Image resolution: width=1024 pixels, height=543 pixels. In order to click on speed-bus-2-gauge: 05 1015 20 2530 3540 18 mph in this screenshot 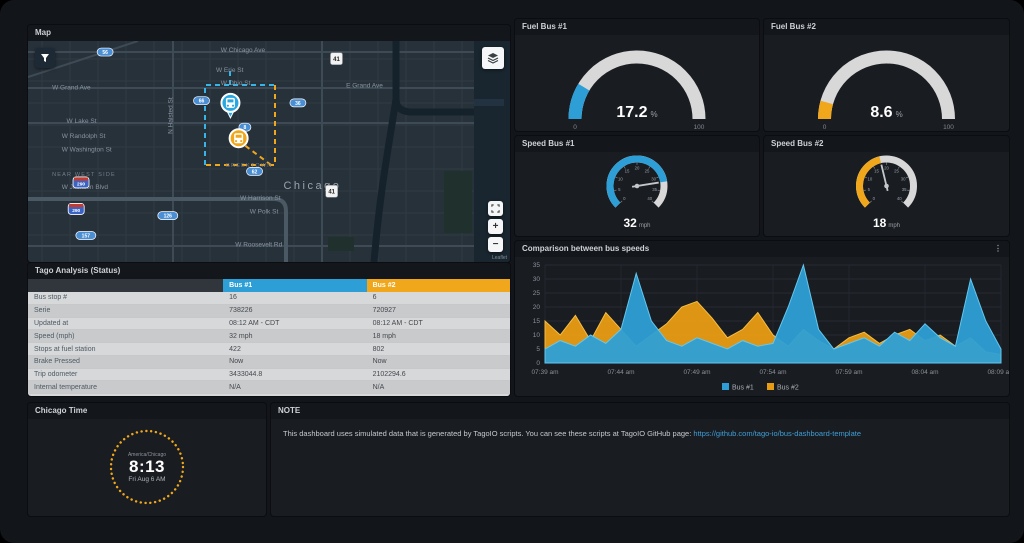, I will do `click(886, 192)`.